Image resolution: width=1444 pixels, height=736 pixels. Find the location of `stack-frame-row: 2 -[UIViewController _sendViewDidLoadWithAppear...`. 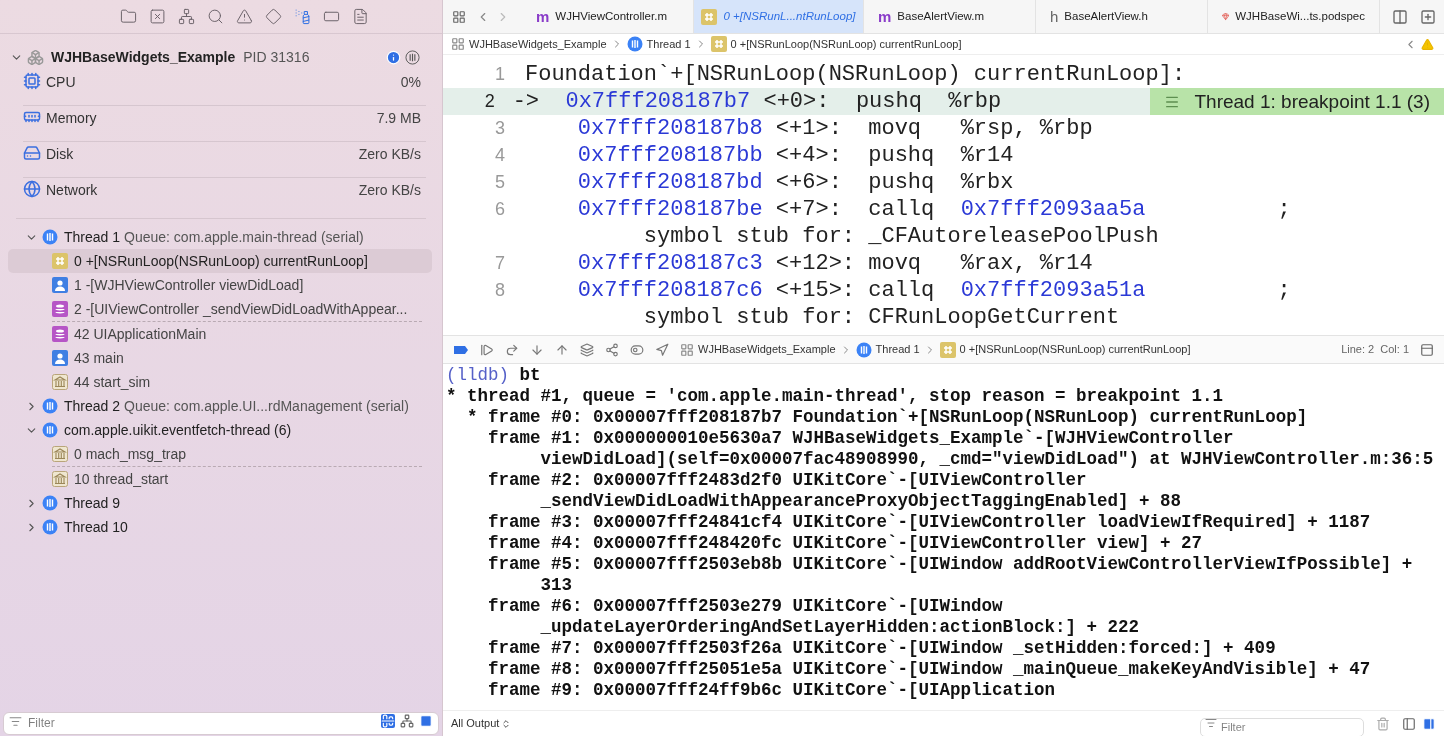

stack-frame-row: 2 -[UIViewController _sendViewDidLoadWithAppear... is located at coordinates (220, 309).